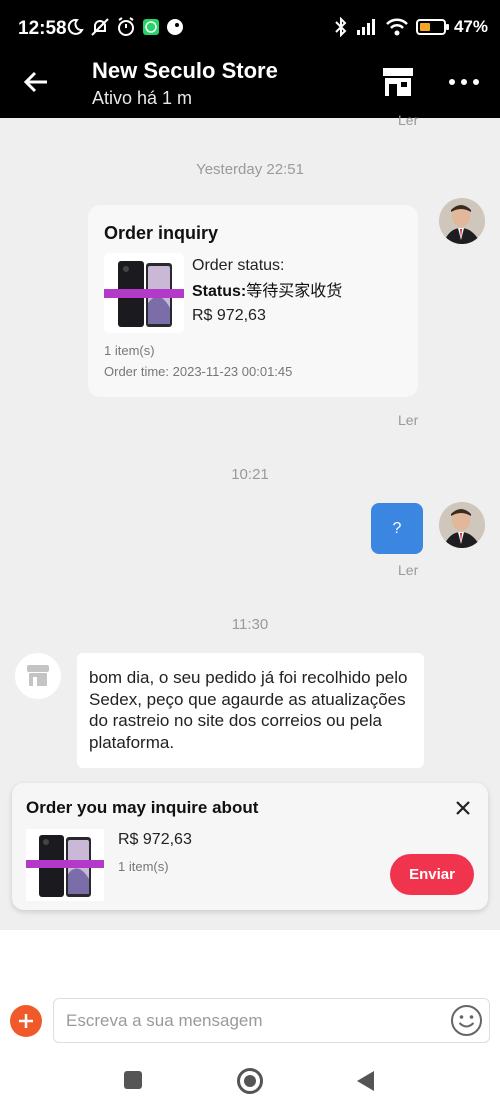  What do you see at coordinates (151, 27) in the screenshot?
I see `whatsapp-icon` at bounding box center [151, 27].